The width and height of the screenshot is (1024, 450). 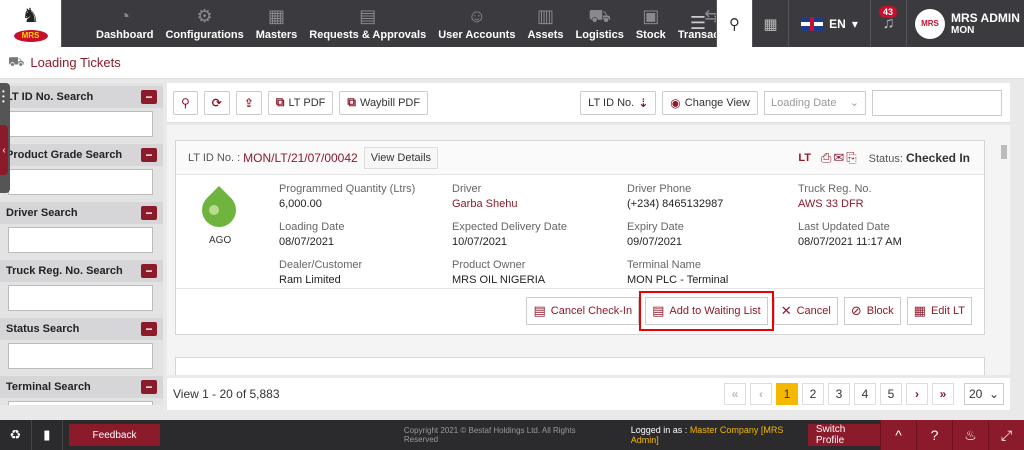 What do you see at coordinates (939, 311) in the screenshot?
I see `edit-lt-button: ▦ Edit LT` at bounding box center [939, 311].